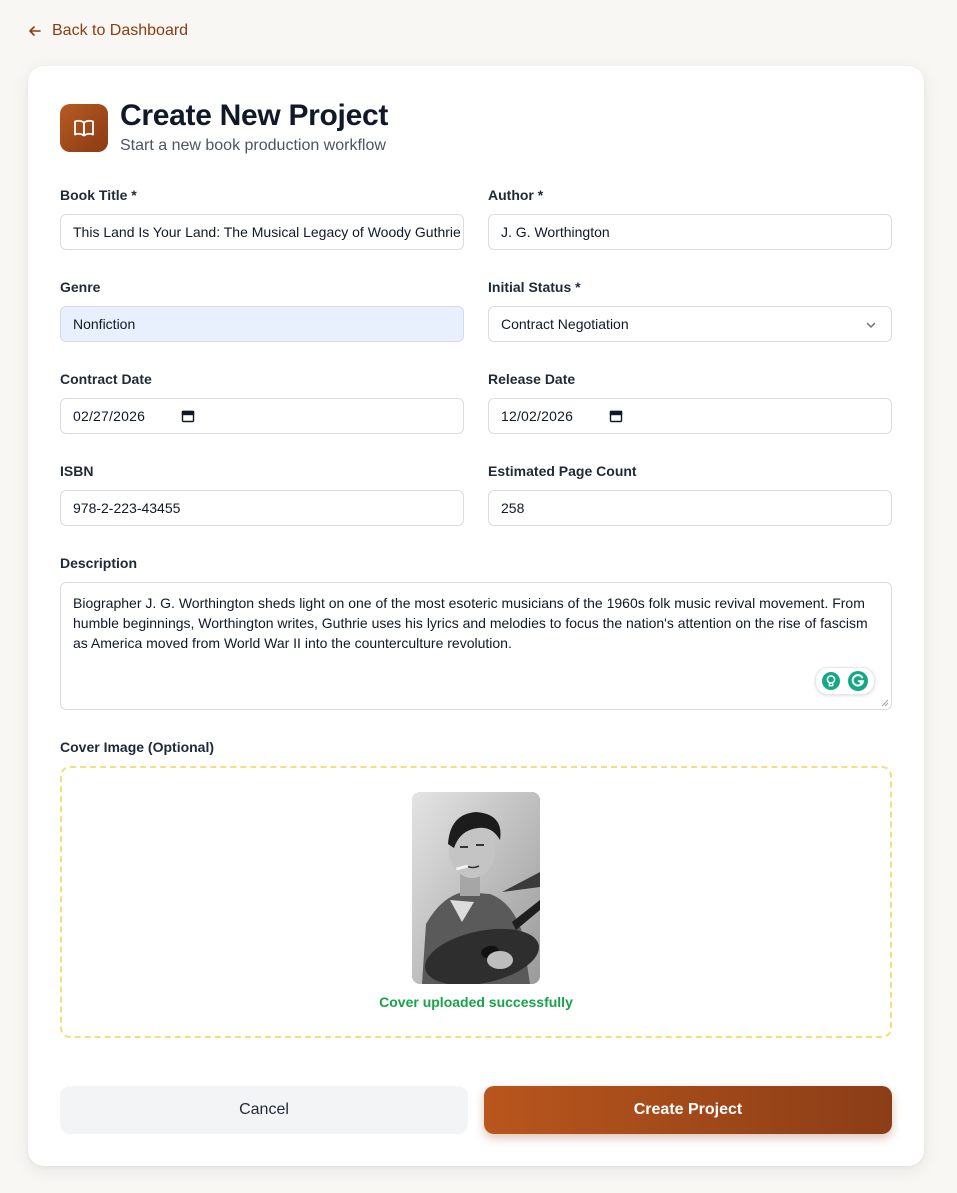  What do you see at coordinates (104, 324) in the screenshot?
I see `genre-value: Nonfiction` at bounding box center [104, 324].